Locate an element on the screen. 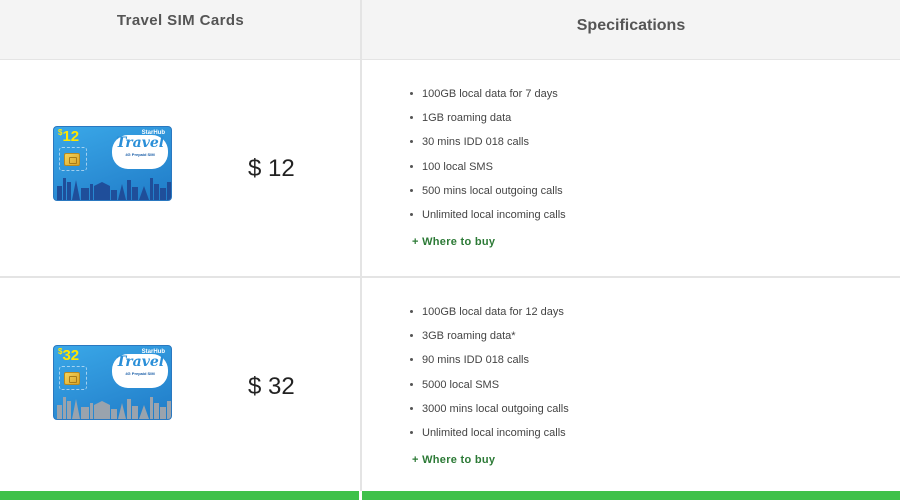 This screenshot has height=500, width=900. price-label: $ 12 is located at coordinates (271, 168).